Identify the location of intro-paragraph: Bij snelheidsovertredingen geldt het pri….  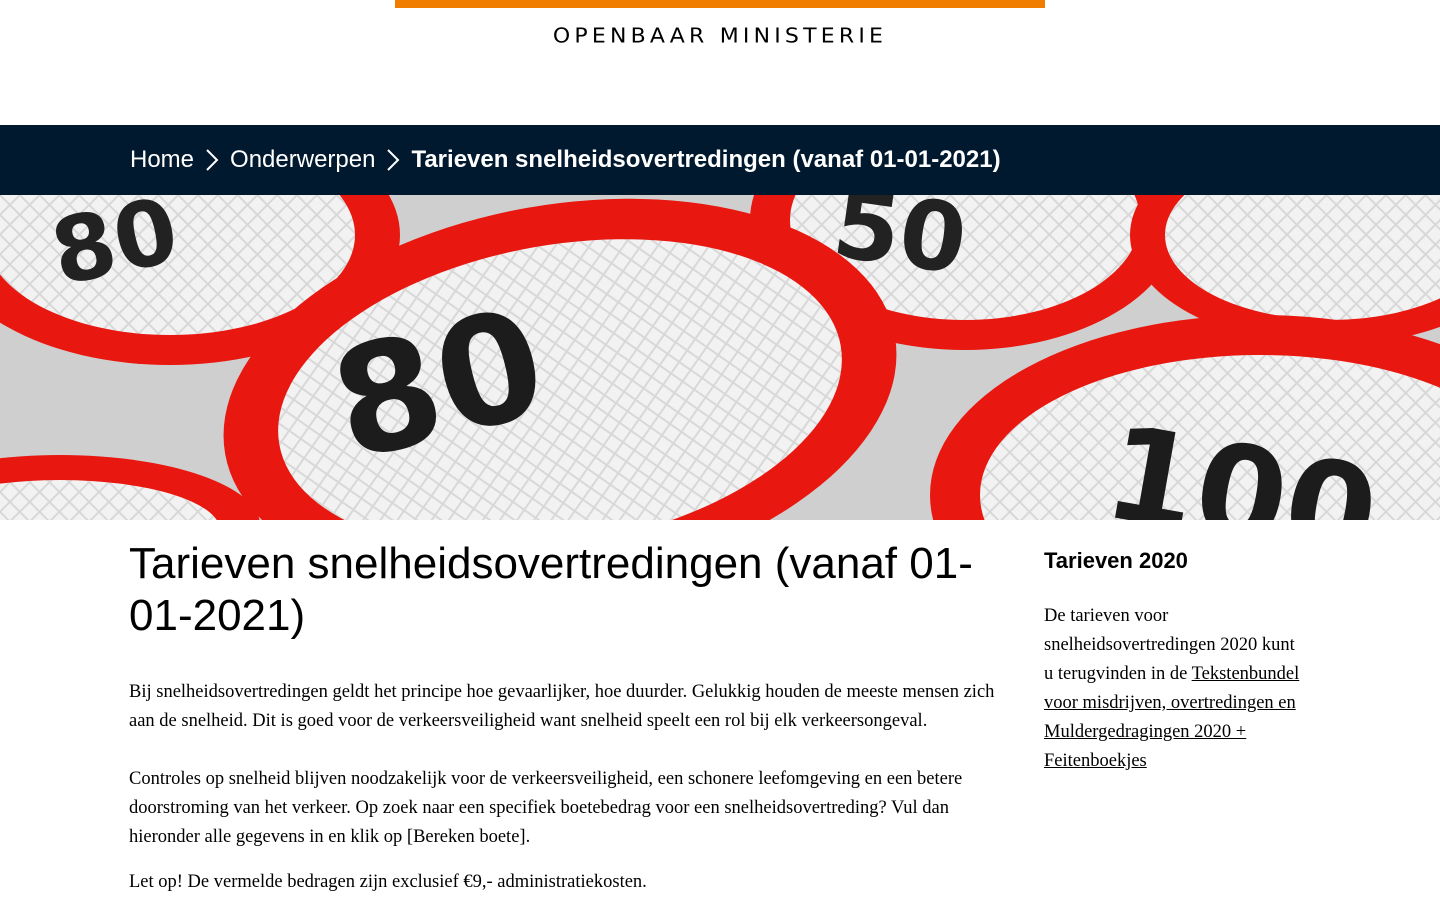
(562, 706).